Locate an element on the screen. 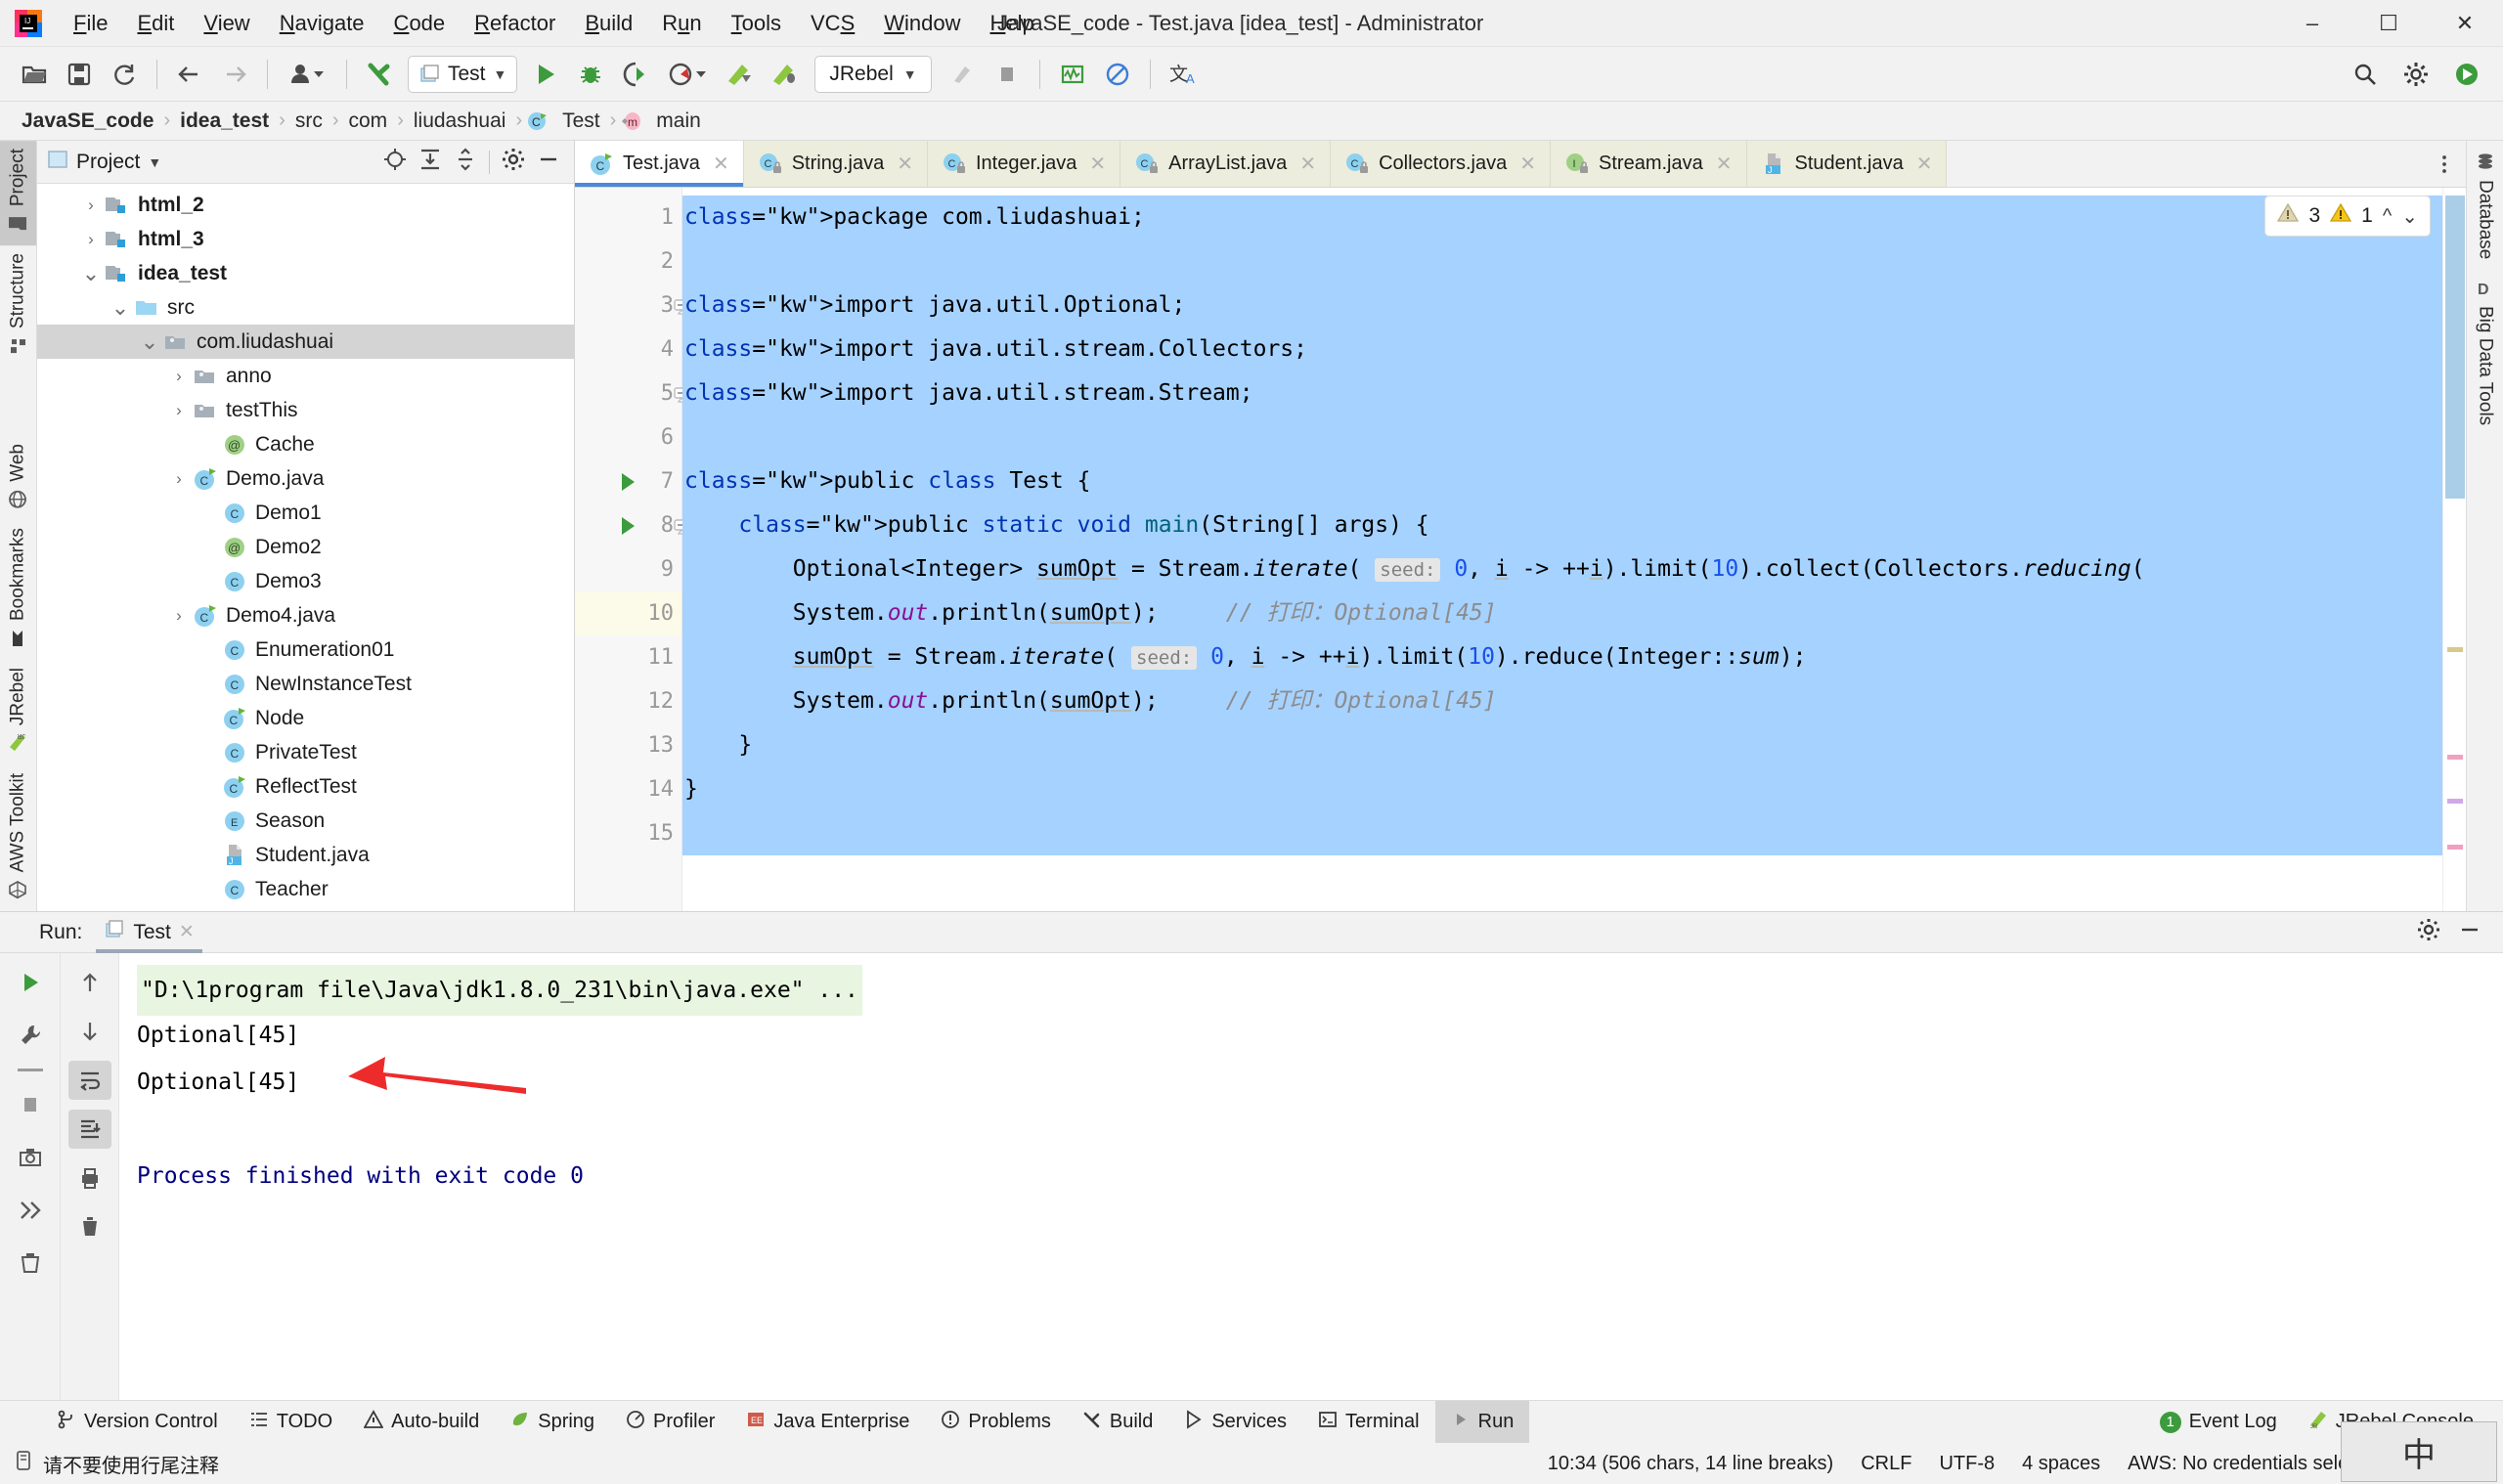 The width and height of the screenshot is (2503, 1484). status-item-profiler: Profiler is located at coordinates (670, 1422).